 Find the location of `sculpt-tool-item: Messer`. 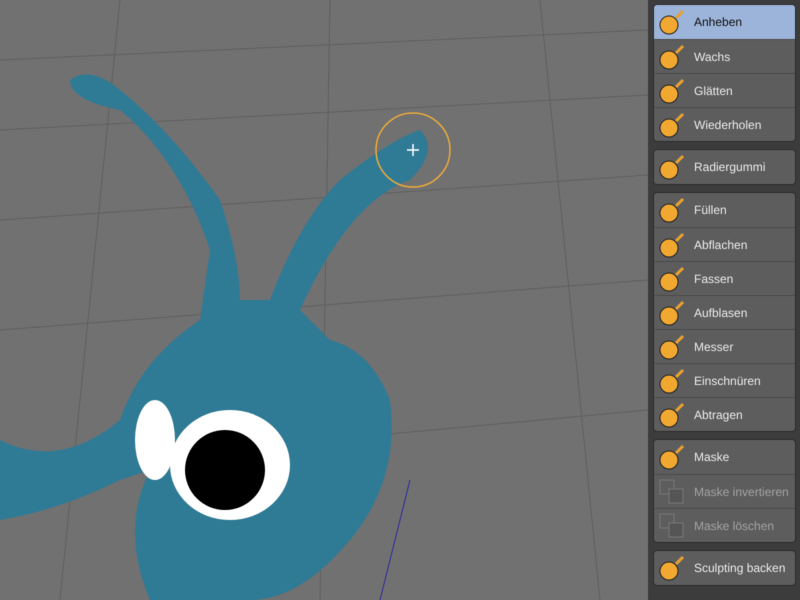

sculpt-tool-item: Messer is located at coordinates (724, 346).